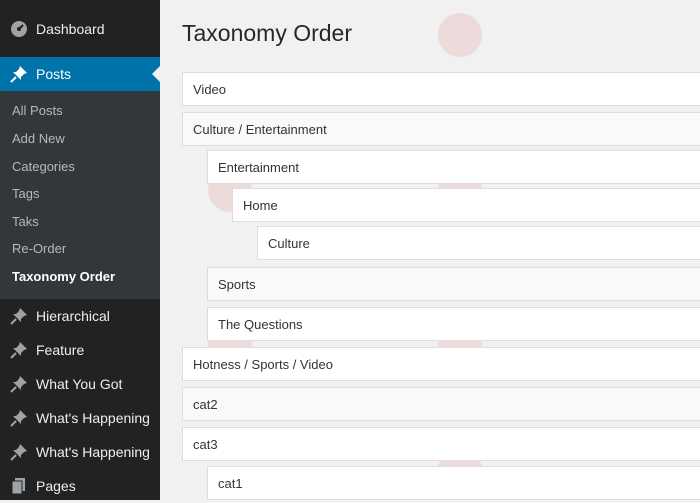 The height and width of the screenshot is (503, 700). Describe the element at coordinates (289, 243) in the screenshot. I see `term-label: Culture` at that location.